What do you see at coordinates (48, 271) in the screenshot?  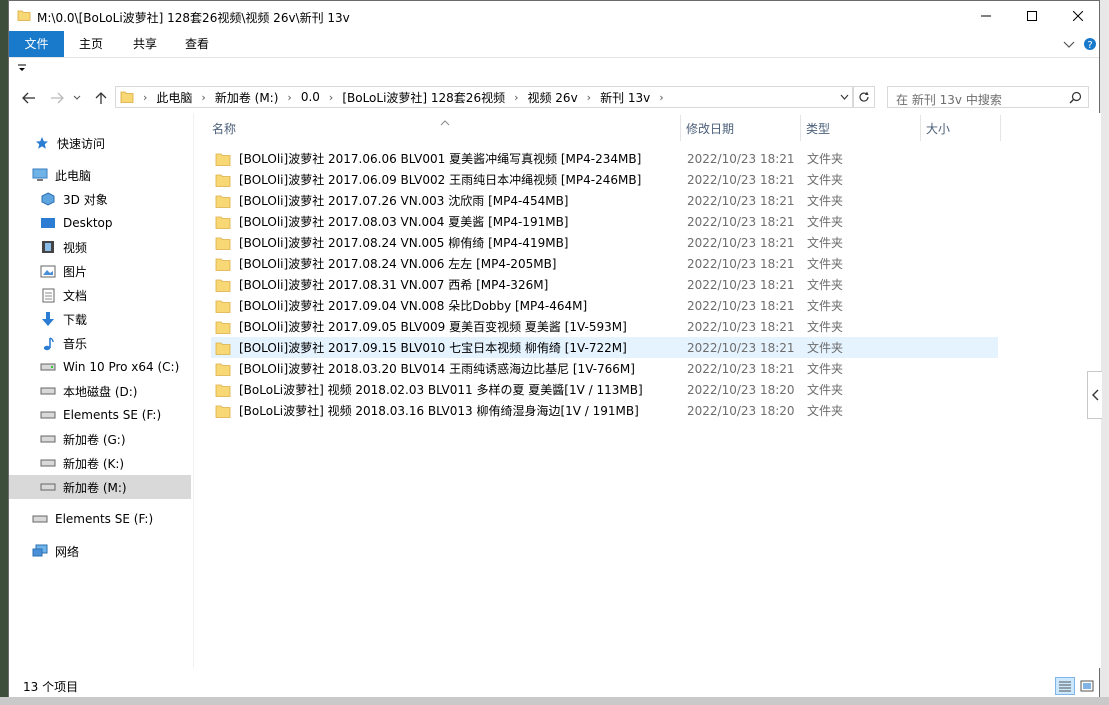 I see `pictures-icon` at bounding box center [48, 271].